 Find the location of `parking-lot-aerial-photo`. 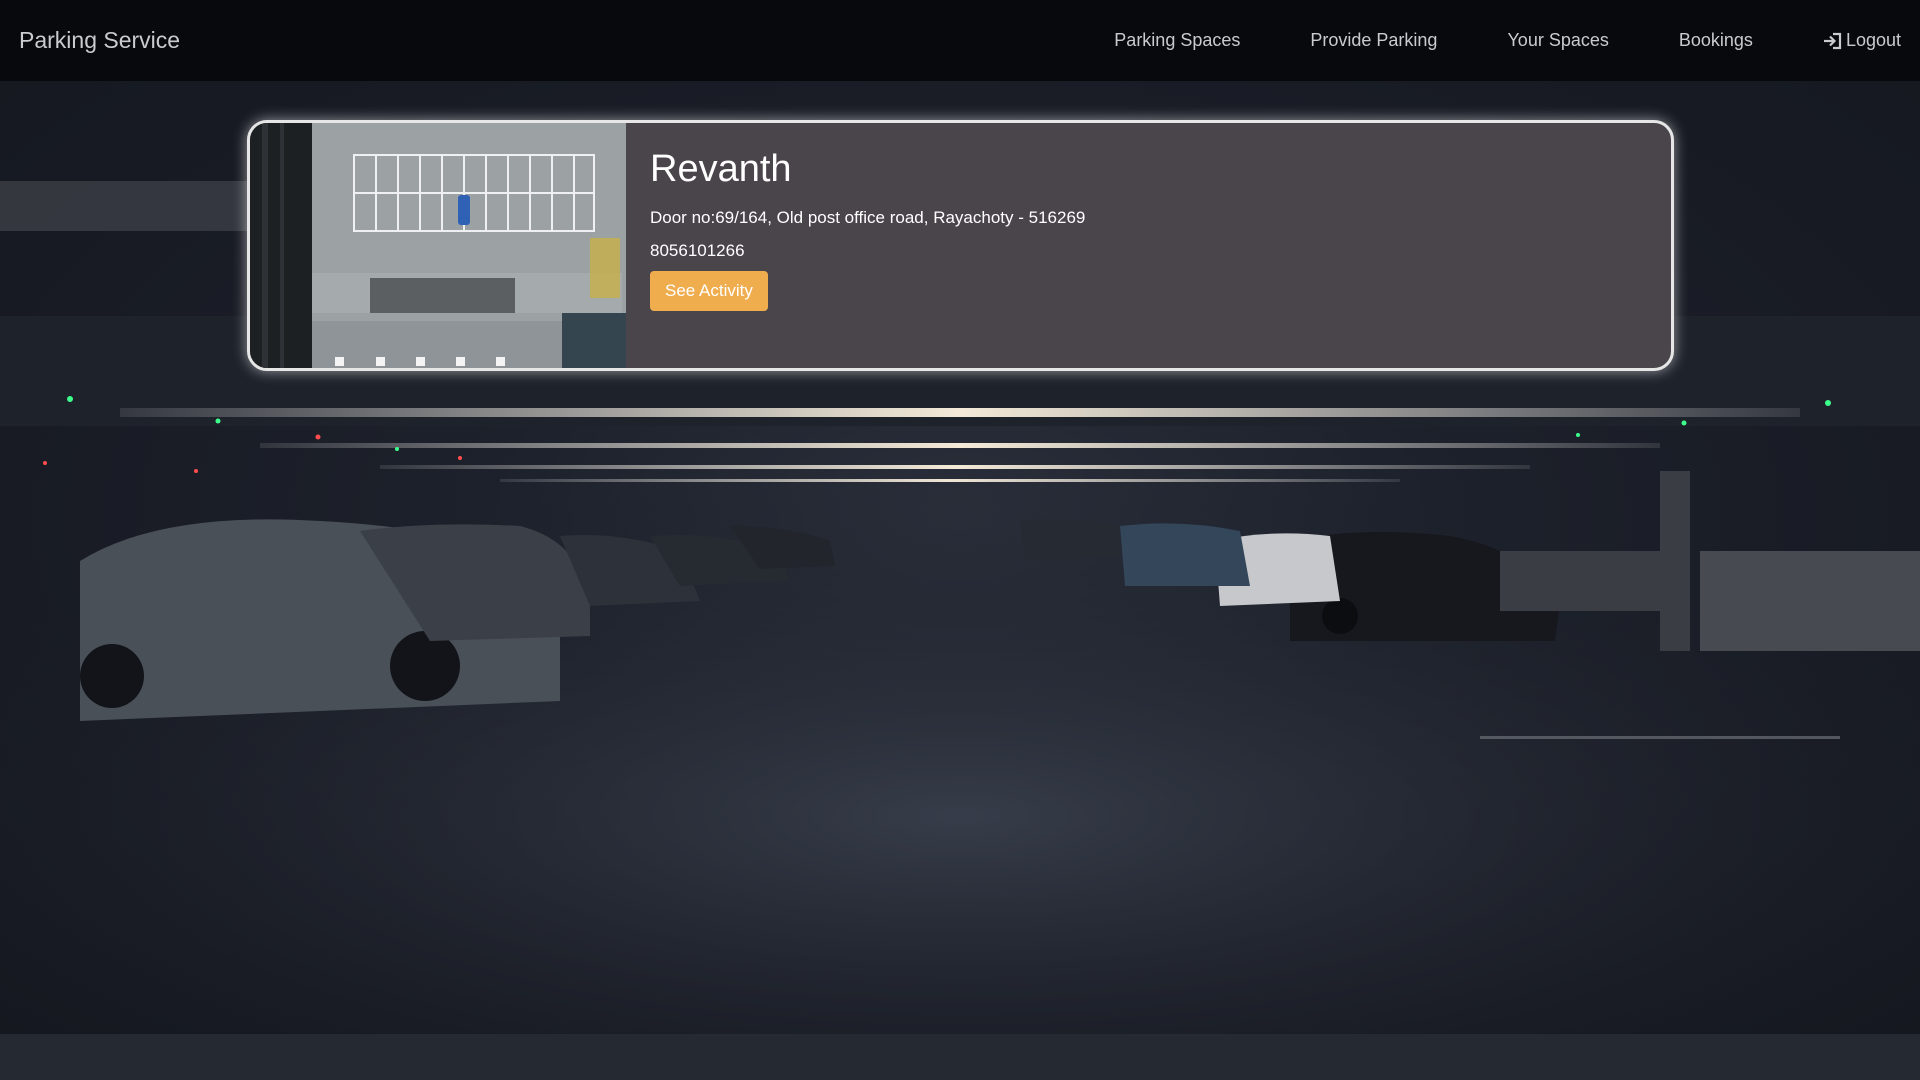

parking-lot-aerial-photo is located at coordinates (438, 245).